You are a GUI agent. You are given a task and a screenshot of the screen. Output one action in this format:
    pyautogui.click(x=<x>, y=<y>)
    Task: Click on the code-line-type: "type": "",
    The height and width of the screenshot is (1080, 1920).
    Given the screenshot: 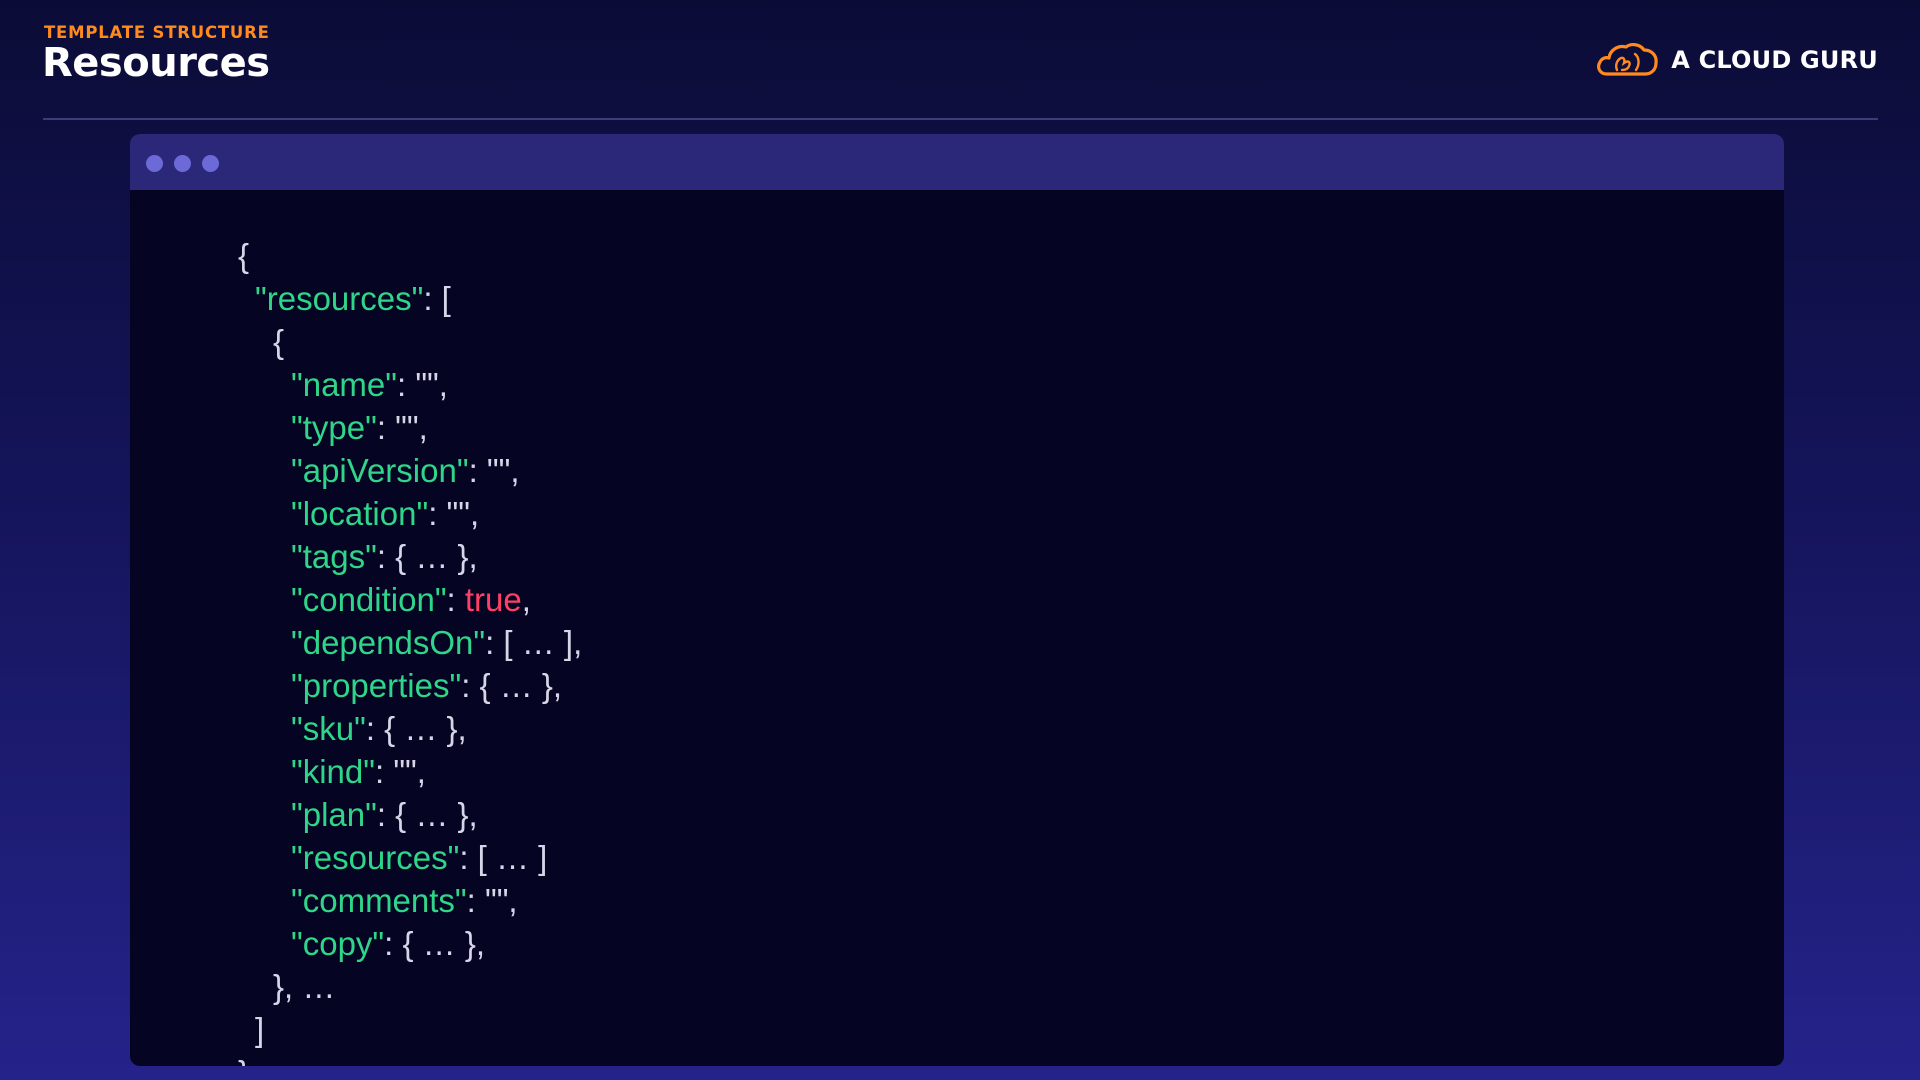 What is the action you would take?
    pyautogui.click(x=332, y=404)
    